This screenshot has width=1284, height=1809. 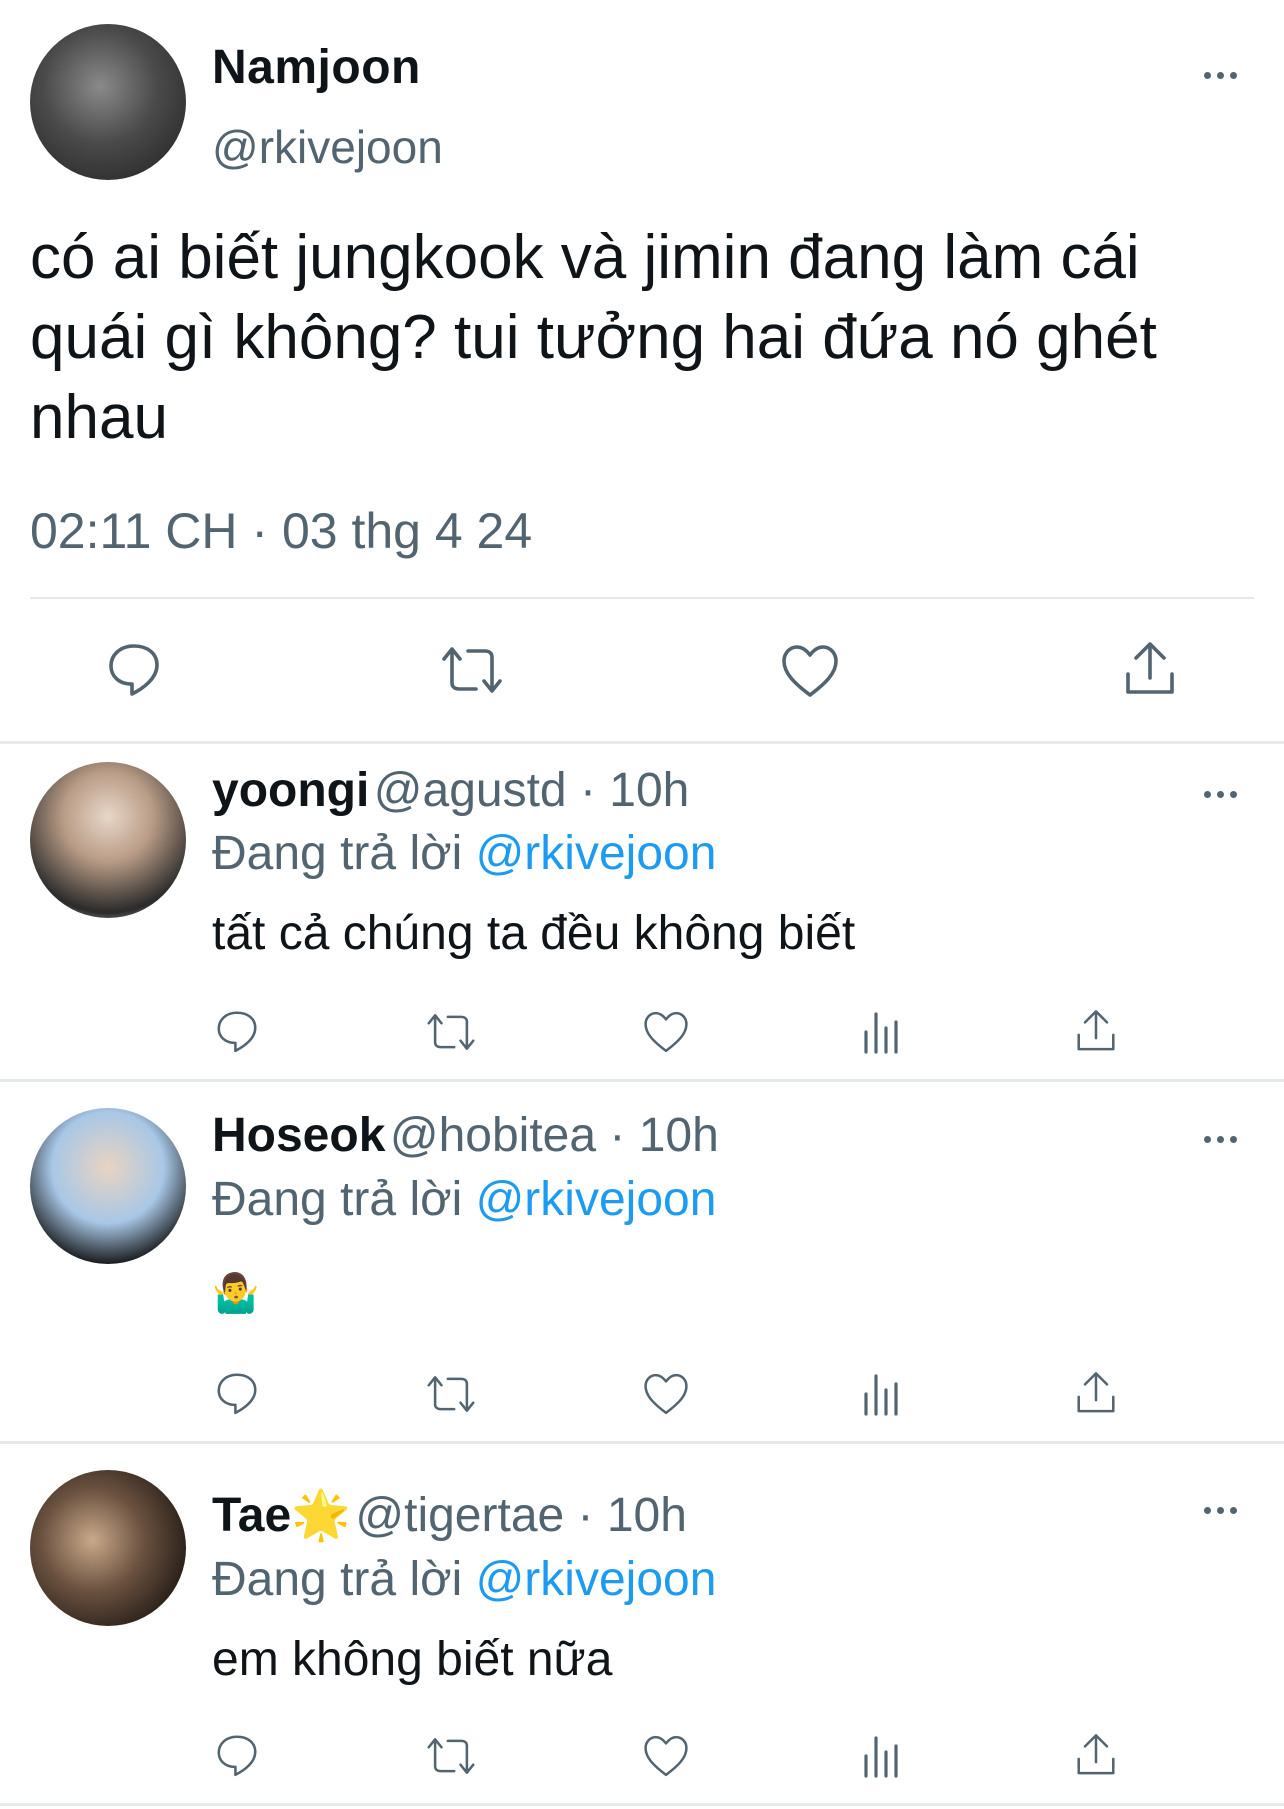 What do you see at coordinates (412, 1659) in the screenshot?
I see `reply-text: em không biết nữa` at bounding box center [412, 1659].